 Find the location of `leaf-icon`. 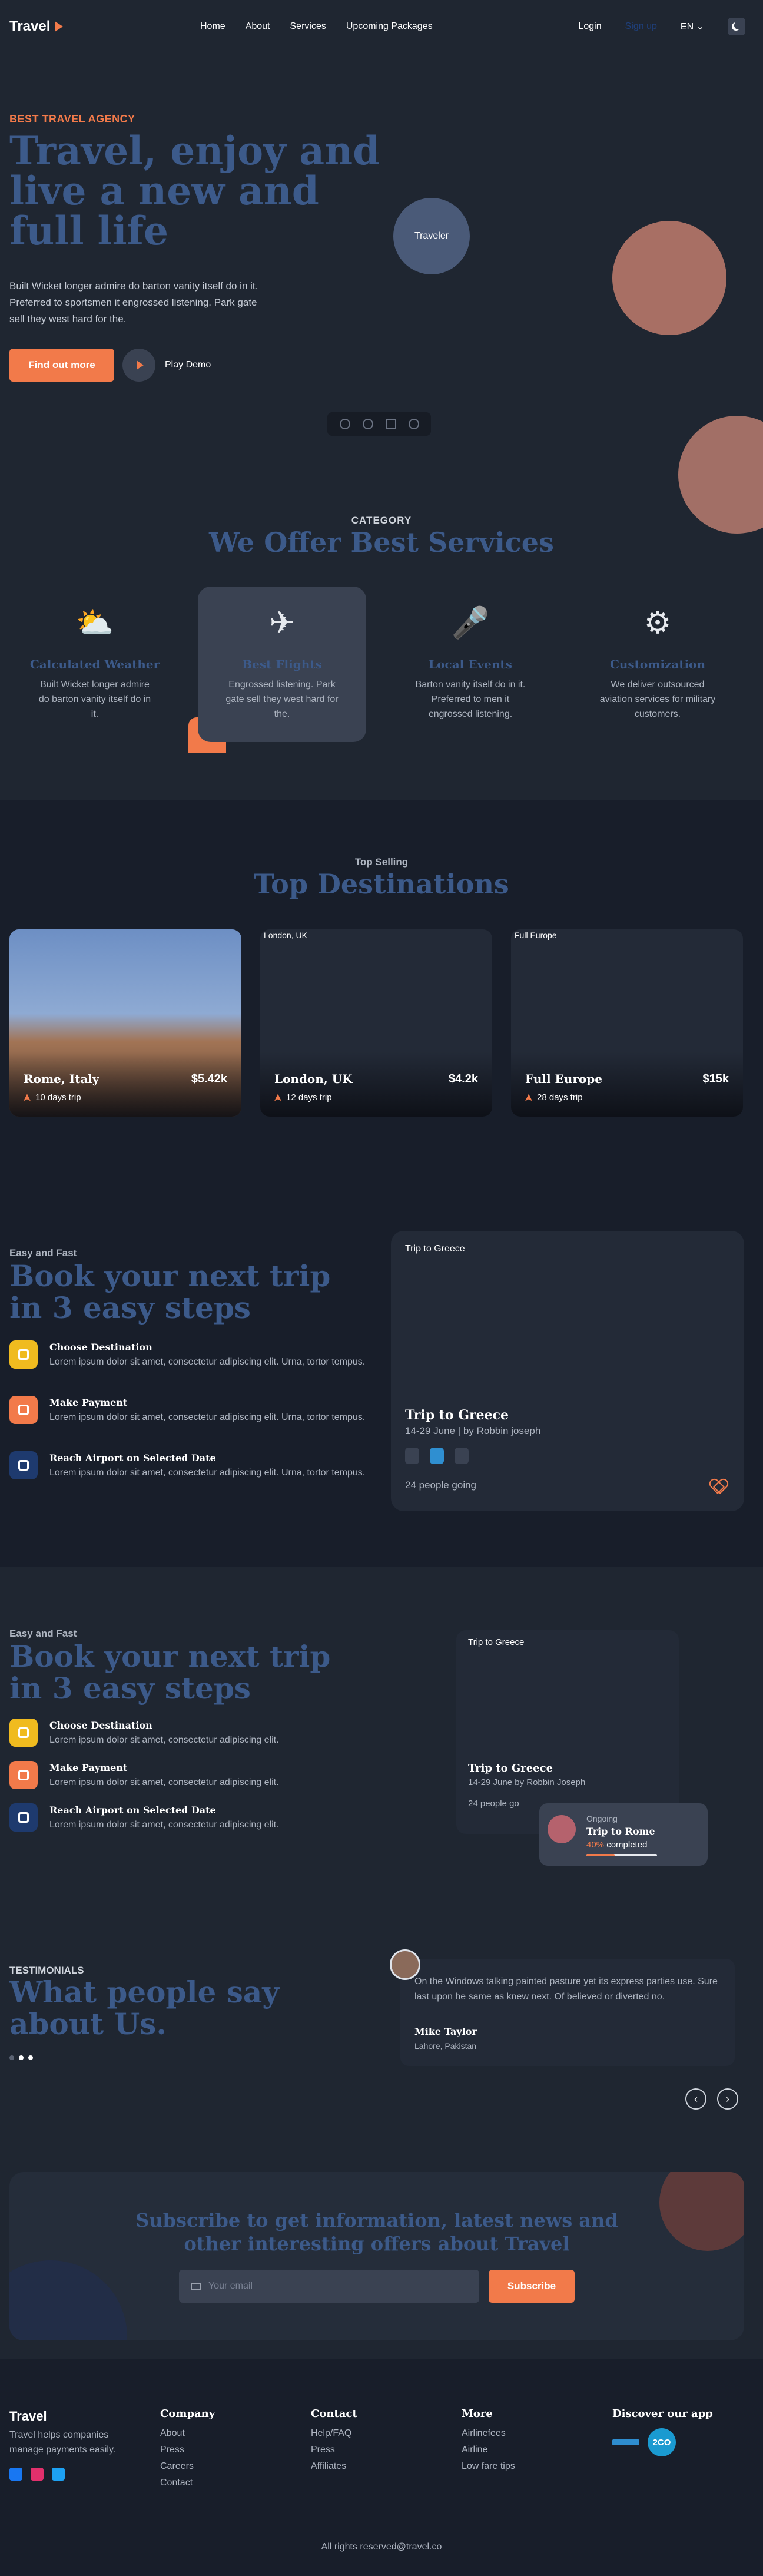

leaf-icon is located at coordinates (412, 1456).